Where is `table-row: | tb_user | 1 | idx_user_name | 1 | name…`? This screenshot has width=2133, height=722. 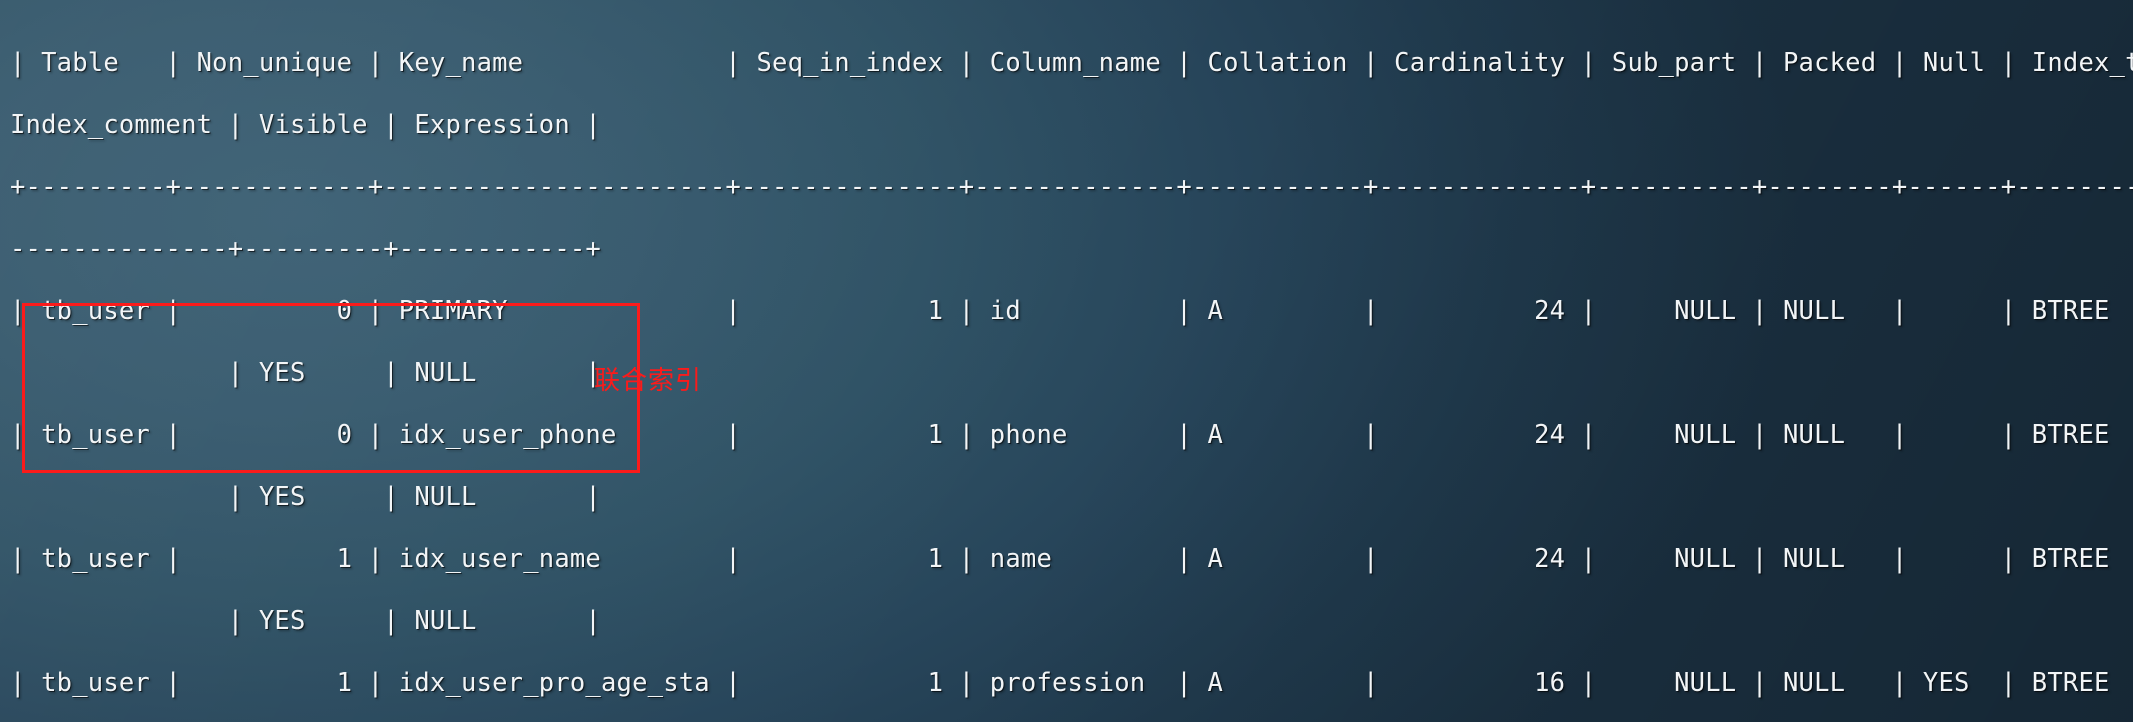
table-row: | tb_user | 1 | idx_user_name | 1 | name… is located at coordinates (1060, 558).